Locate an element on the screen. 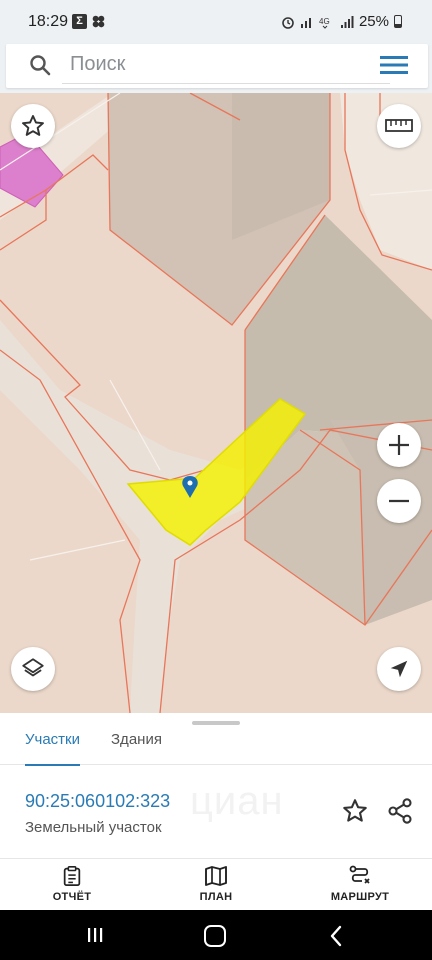 This screenshot has height=960, width=432. svg-text: 4G is located at coordinates (324, 21).